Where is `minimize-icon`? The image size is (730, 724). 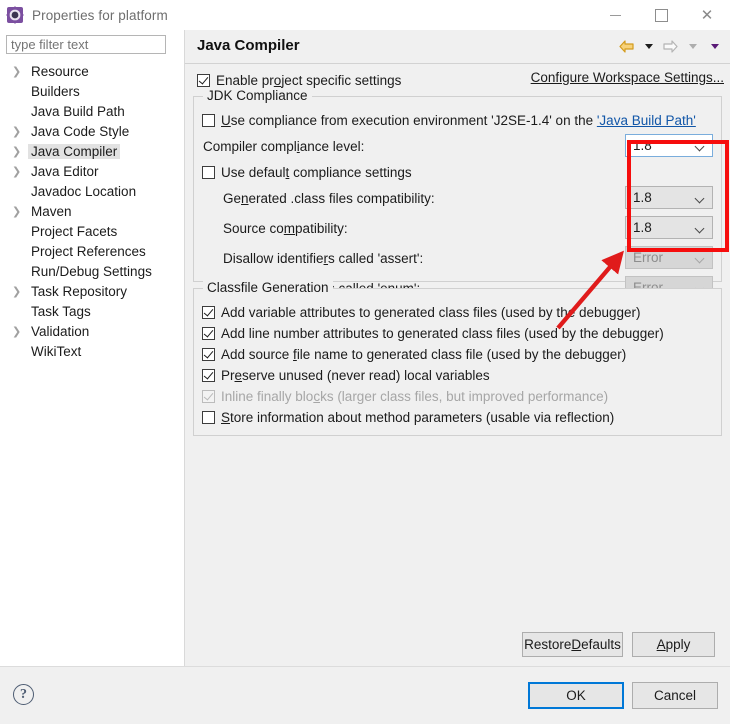 minimize-icon is located at coordinates (615, 15).